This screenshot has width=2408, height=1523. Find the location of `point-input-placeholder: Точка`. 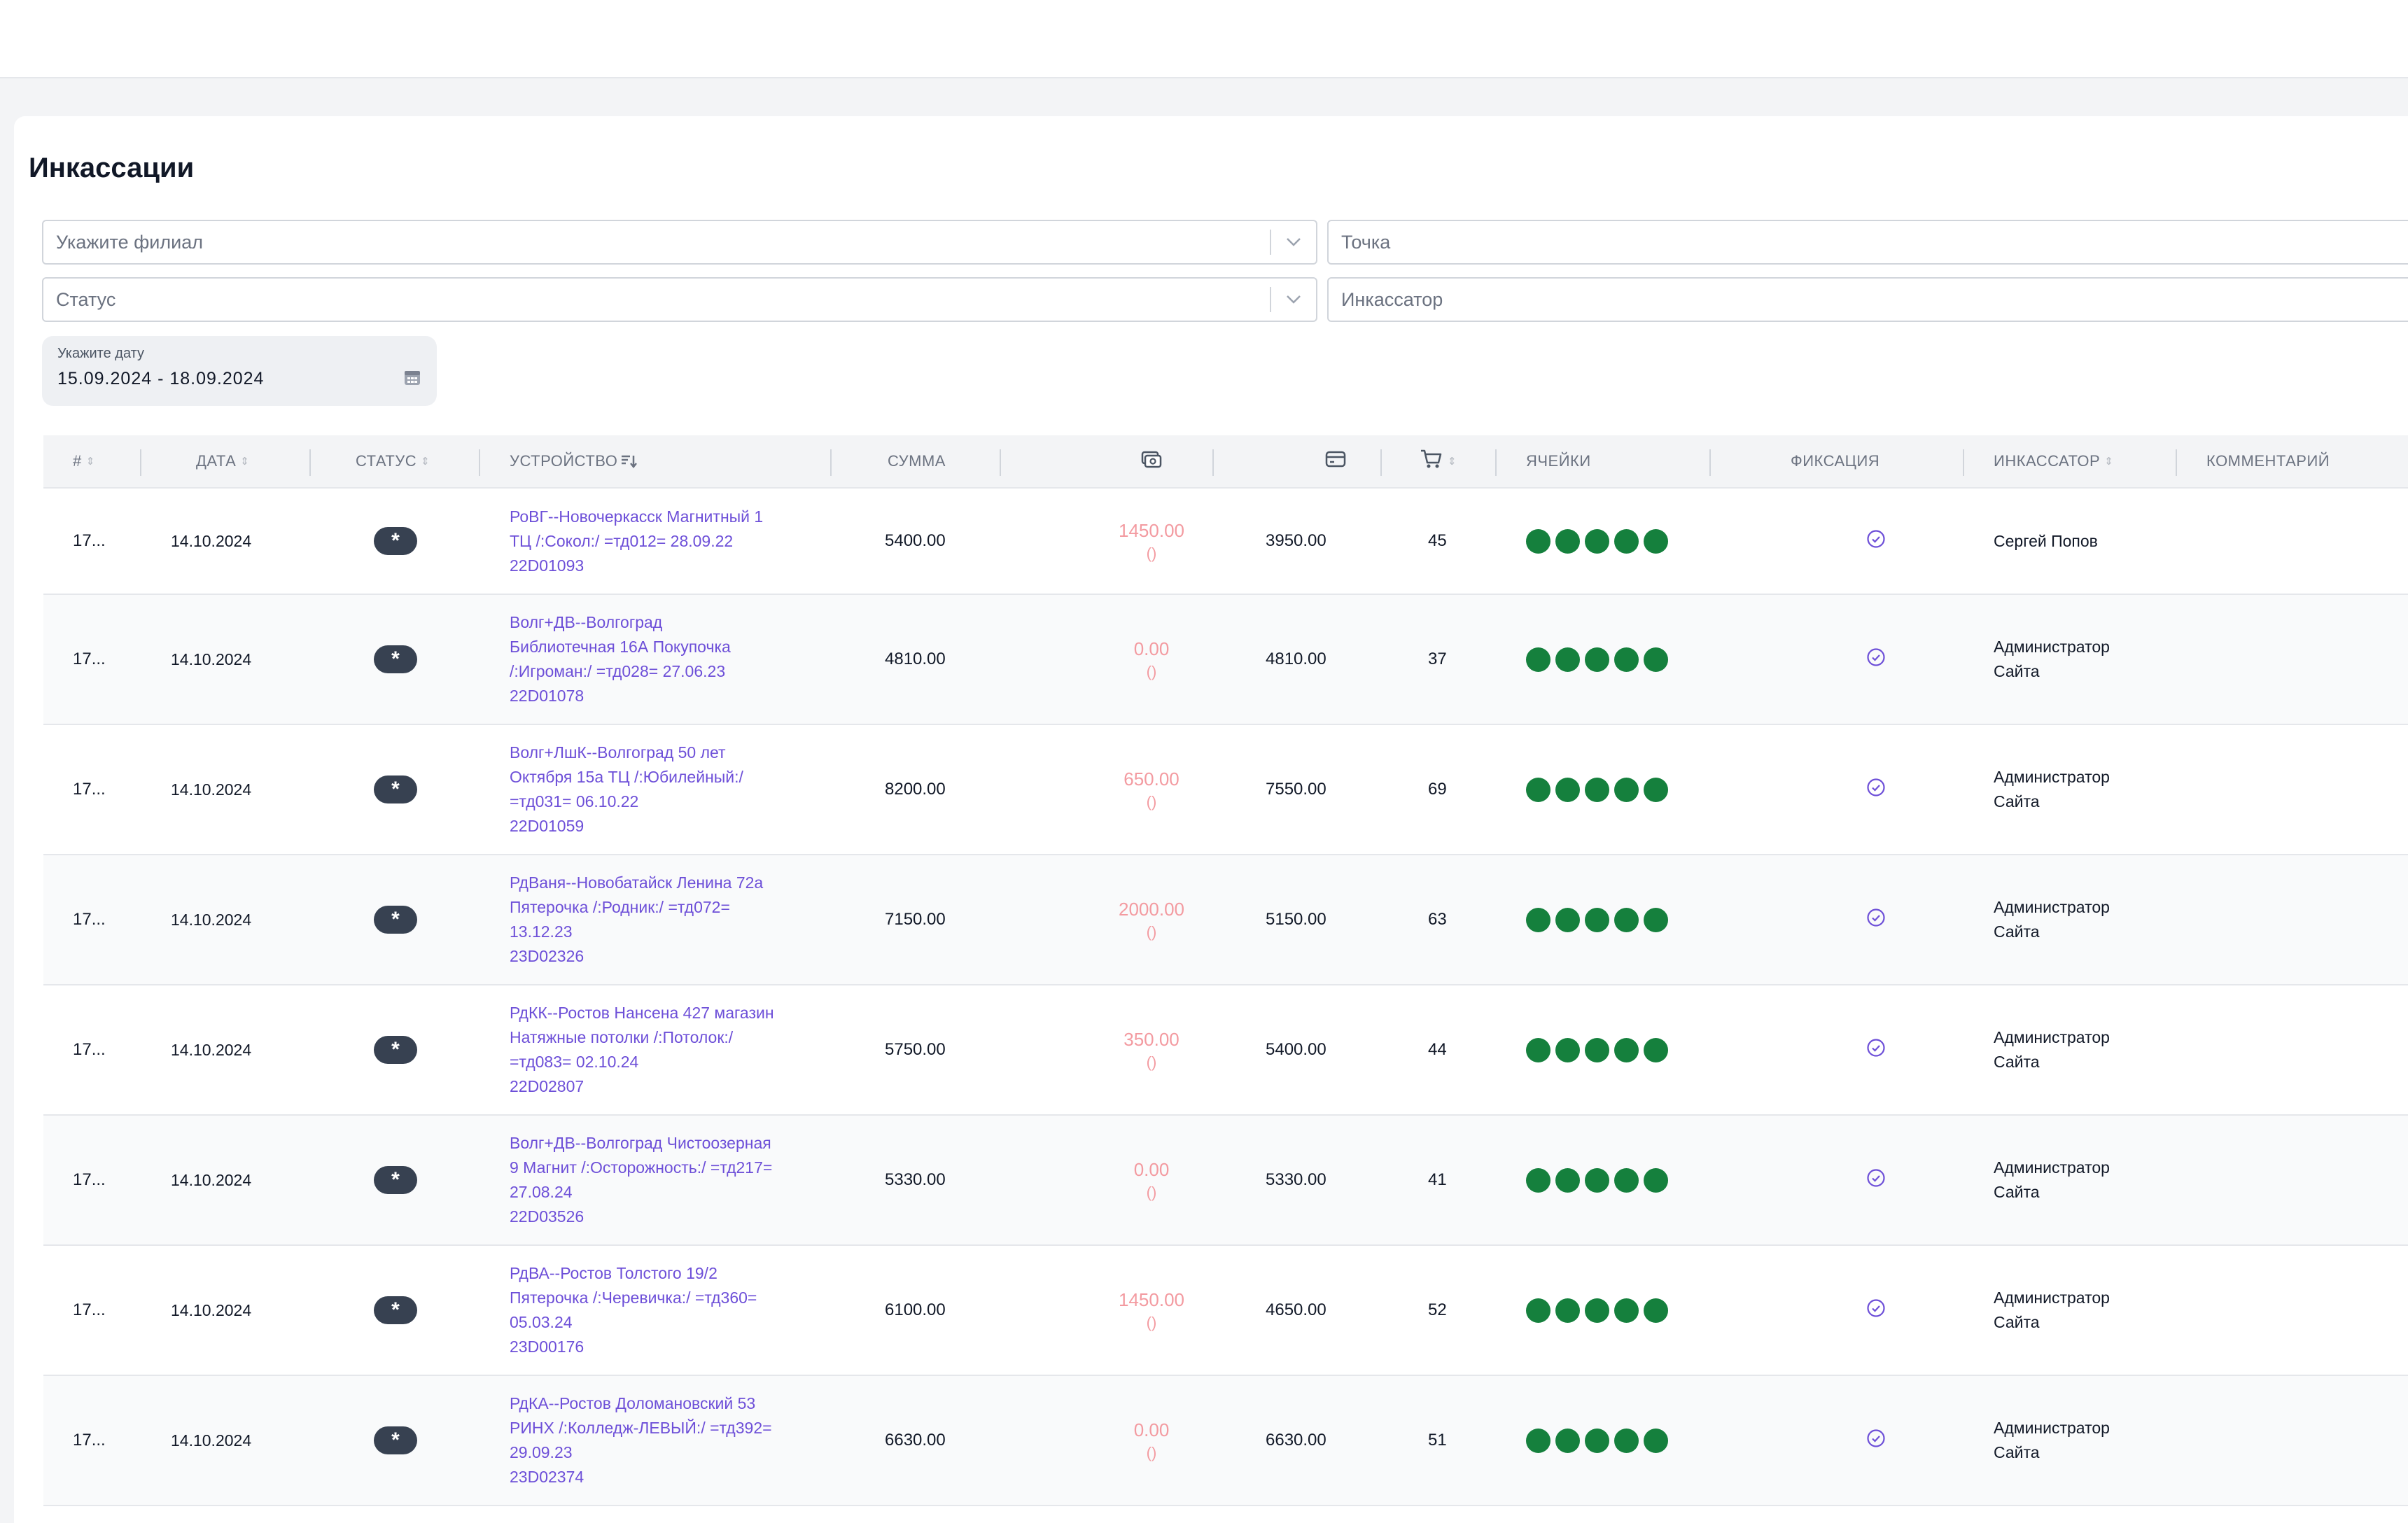

point-input-placeholder: Точка is located at coordinates (1366, 242).